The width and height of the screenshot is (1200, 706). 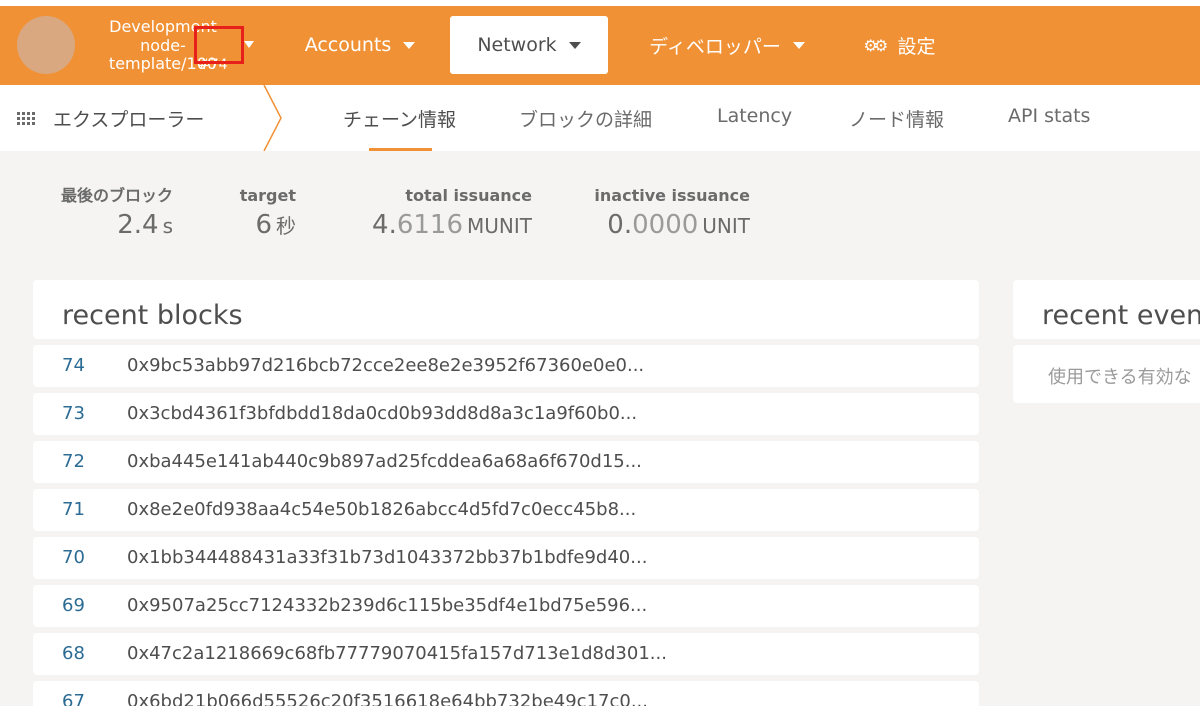 I want to click on block-number-link: 72, so click(x=73, y=461).